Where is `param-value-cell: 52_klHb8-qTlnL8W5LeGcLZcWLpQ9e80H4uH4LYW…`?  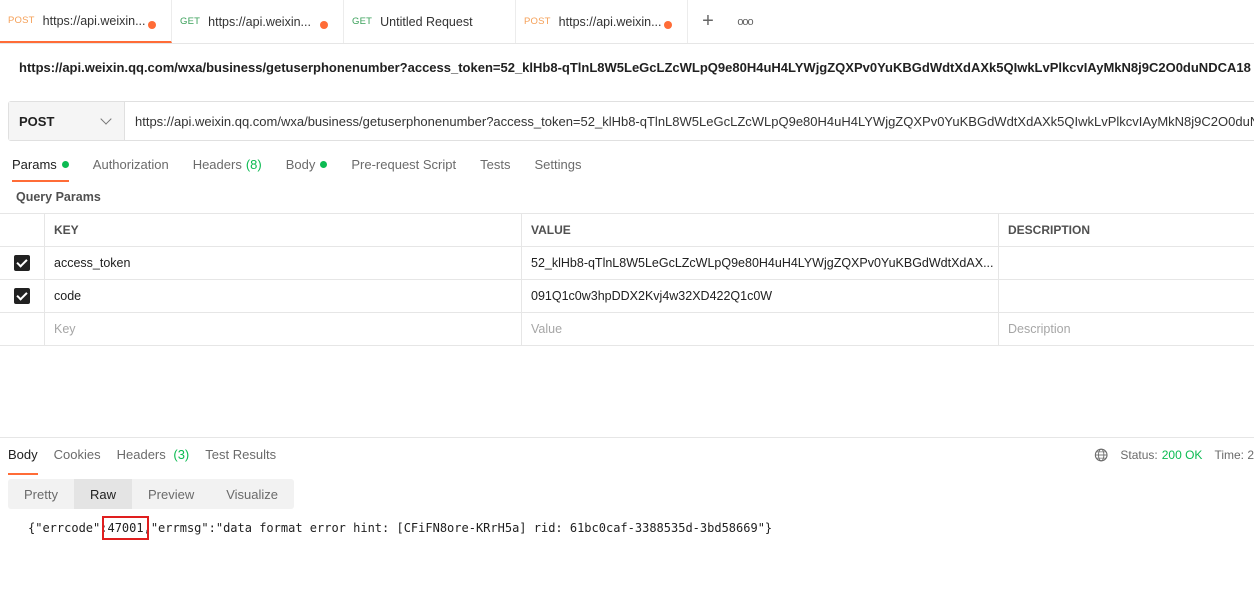 param-value-cell: 52_klHb8-qTlnL8W5LeGcLZcWLpQ9e80H4uH4LYW… is located at coordinates (760, 263).